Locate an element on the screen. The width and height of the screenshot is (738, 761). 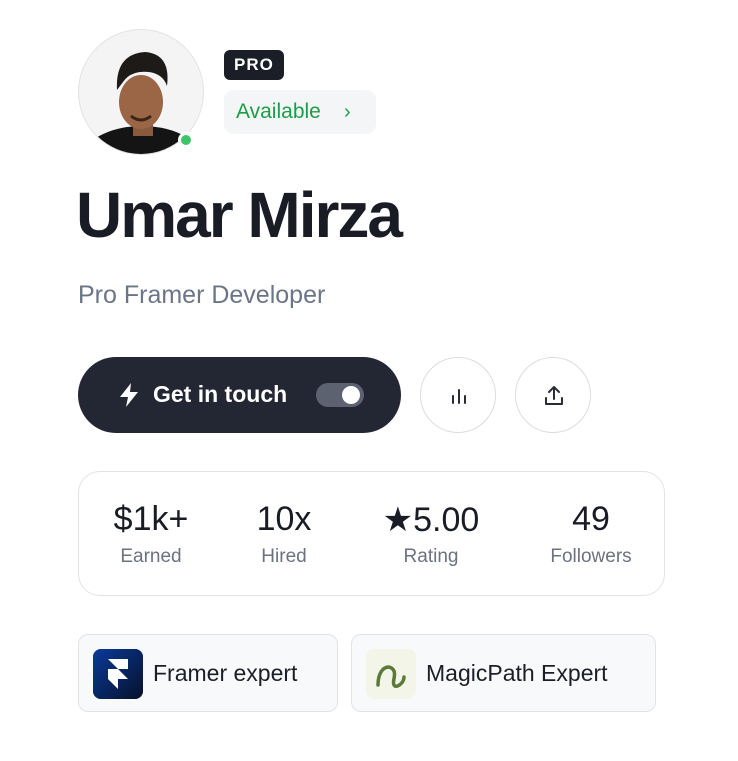
availability-label: Available is located at coordinates (278, 111).